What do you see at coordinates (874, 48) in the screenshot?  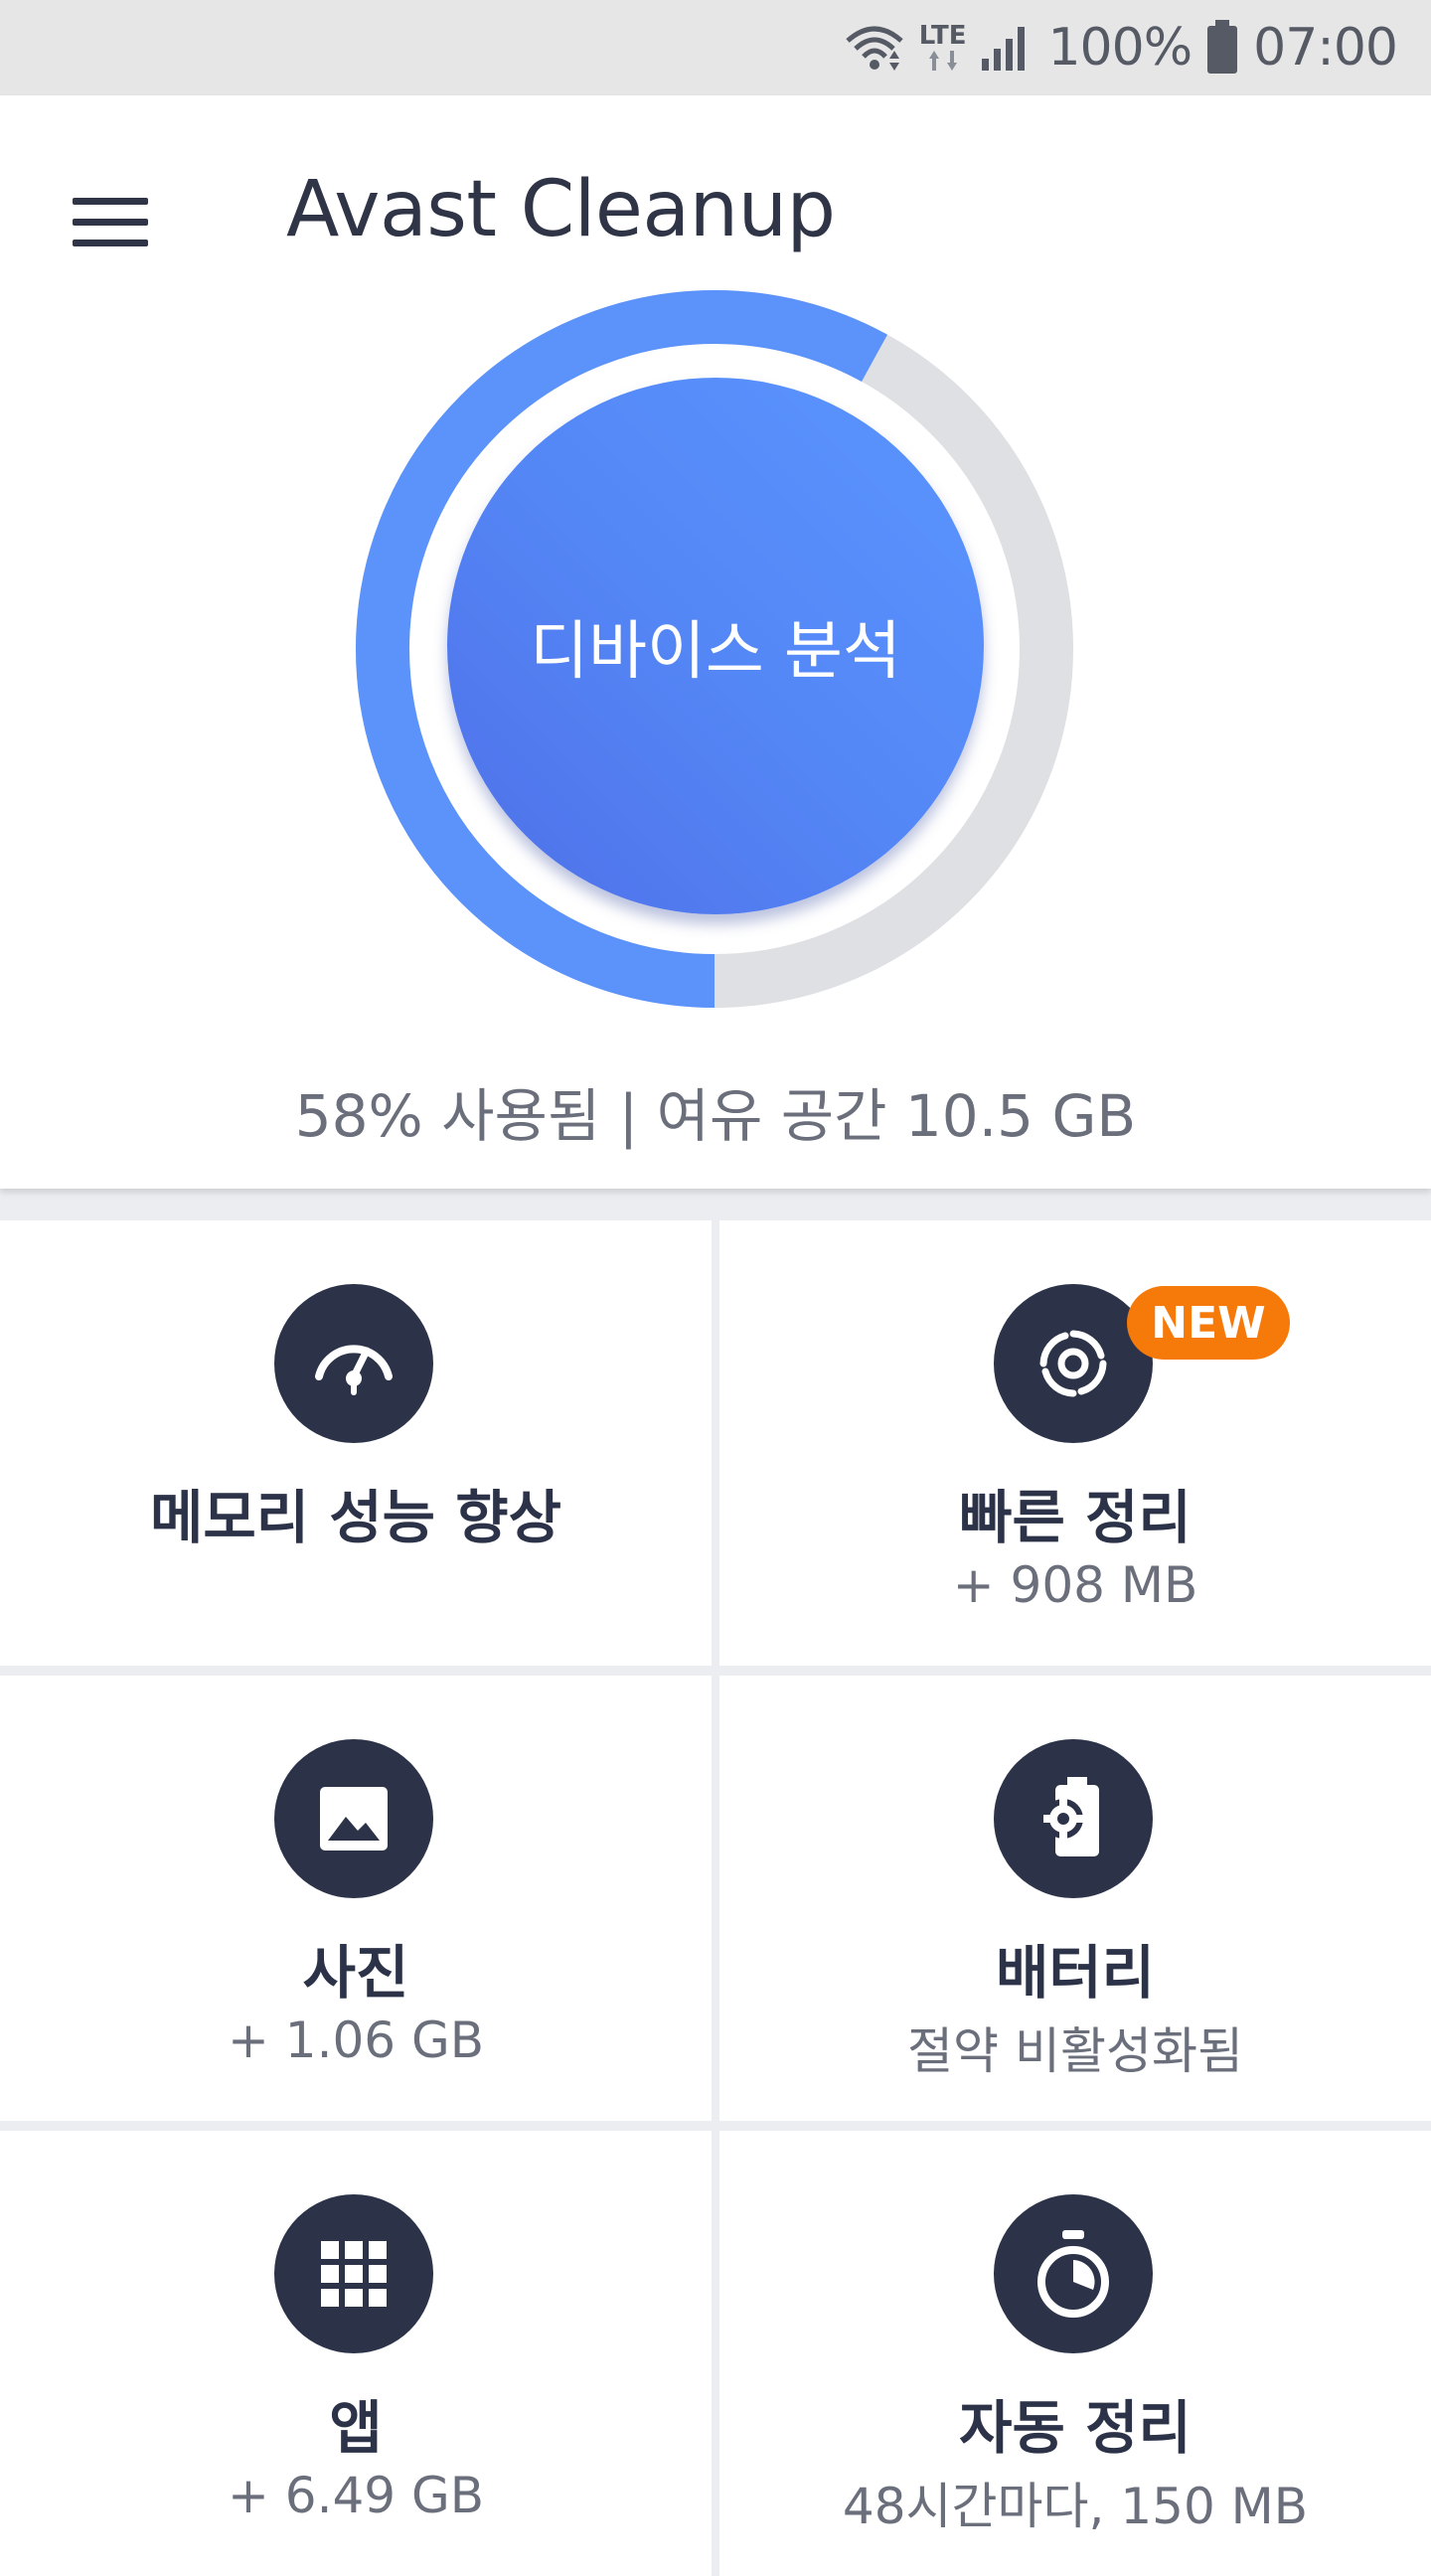 I see `wifi-icon` at bounding box center [874, 48].